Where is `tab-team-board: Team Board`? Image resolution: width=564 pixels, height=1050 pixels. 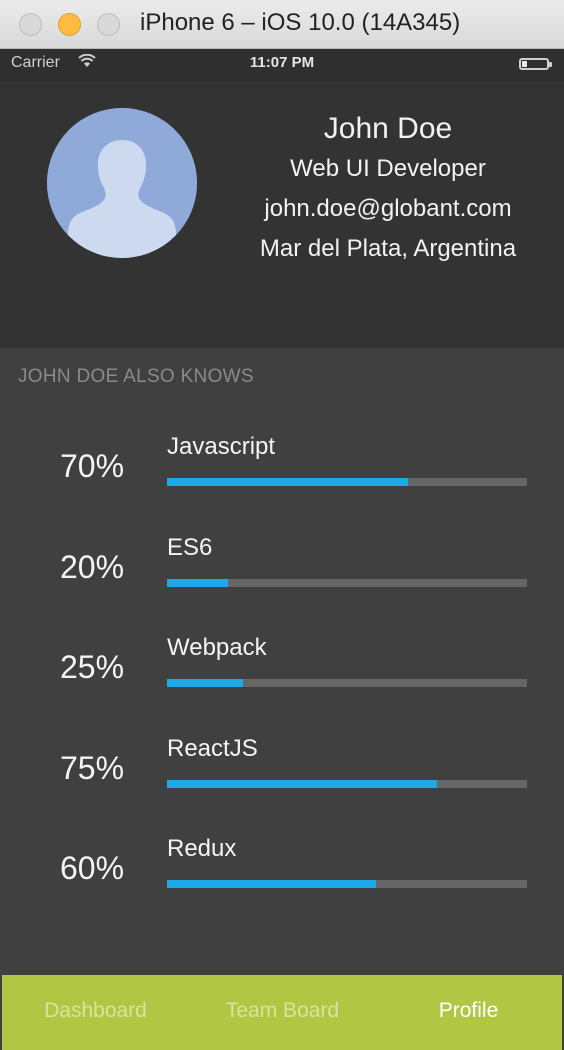 tab-team-board: Team Board is located at coordinates (282, 1011).